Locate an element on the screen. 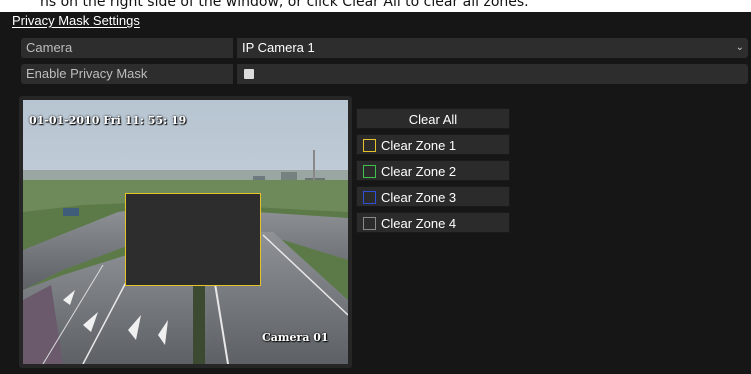 The height and width of the screenshot is (374, 751). clear-zone-3-label: Clear Zone 3 is located at coordinates (419, 197).